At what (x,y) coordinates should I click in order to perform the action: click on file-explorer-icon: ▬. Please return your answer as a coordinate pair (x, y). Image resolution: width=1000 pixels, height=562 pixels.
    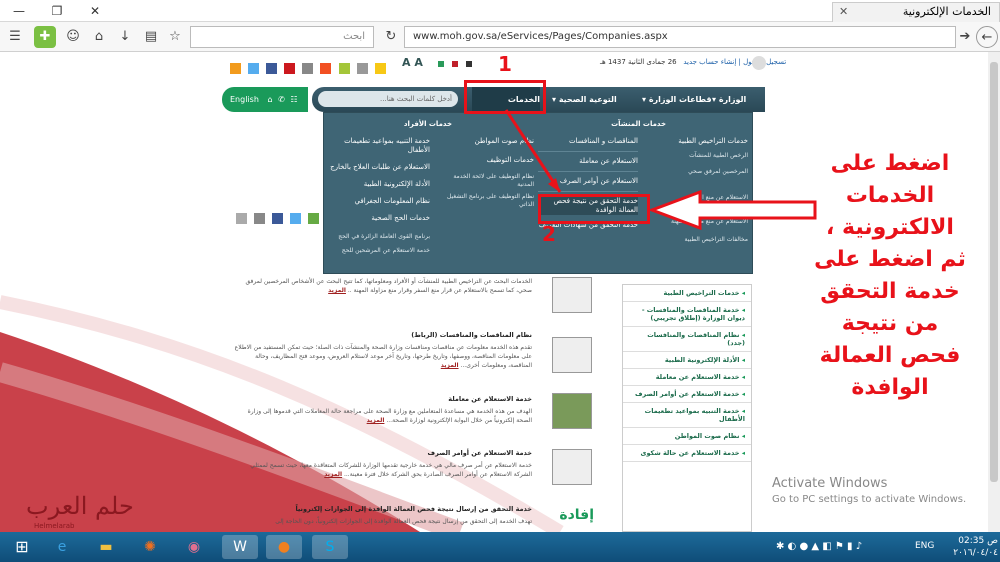
    Looking at the image, I should click on (106, 547).